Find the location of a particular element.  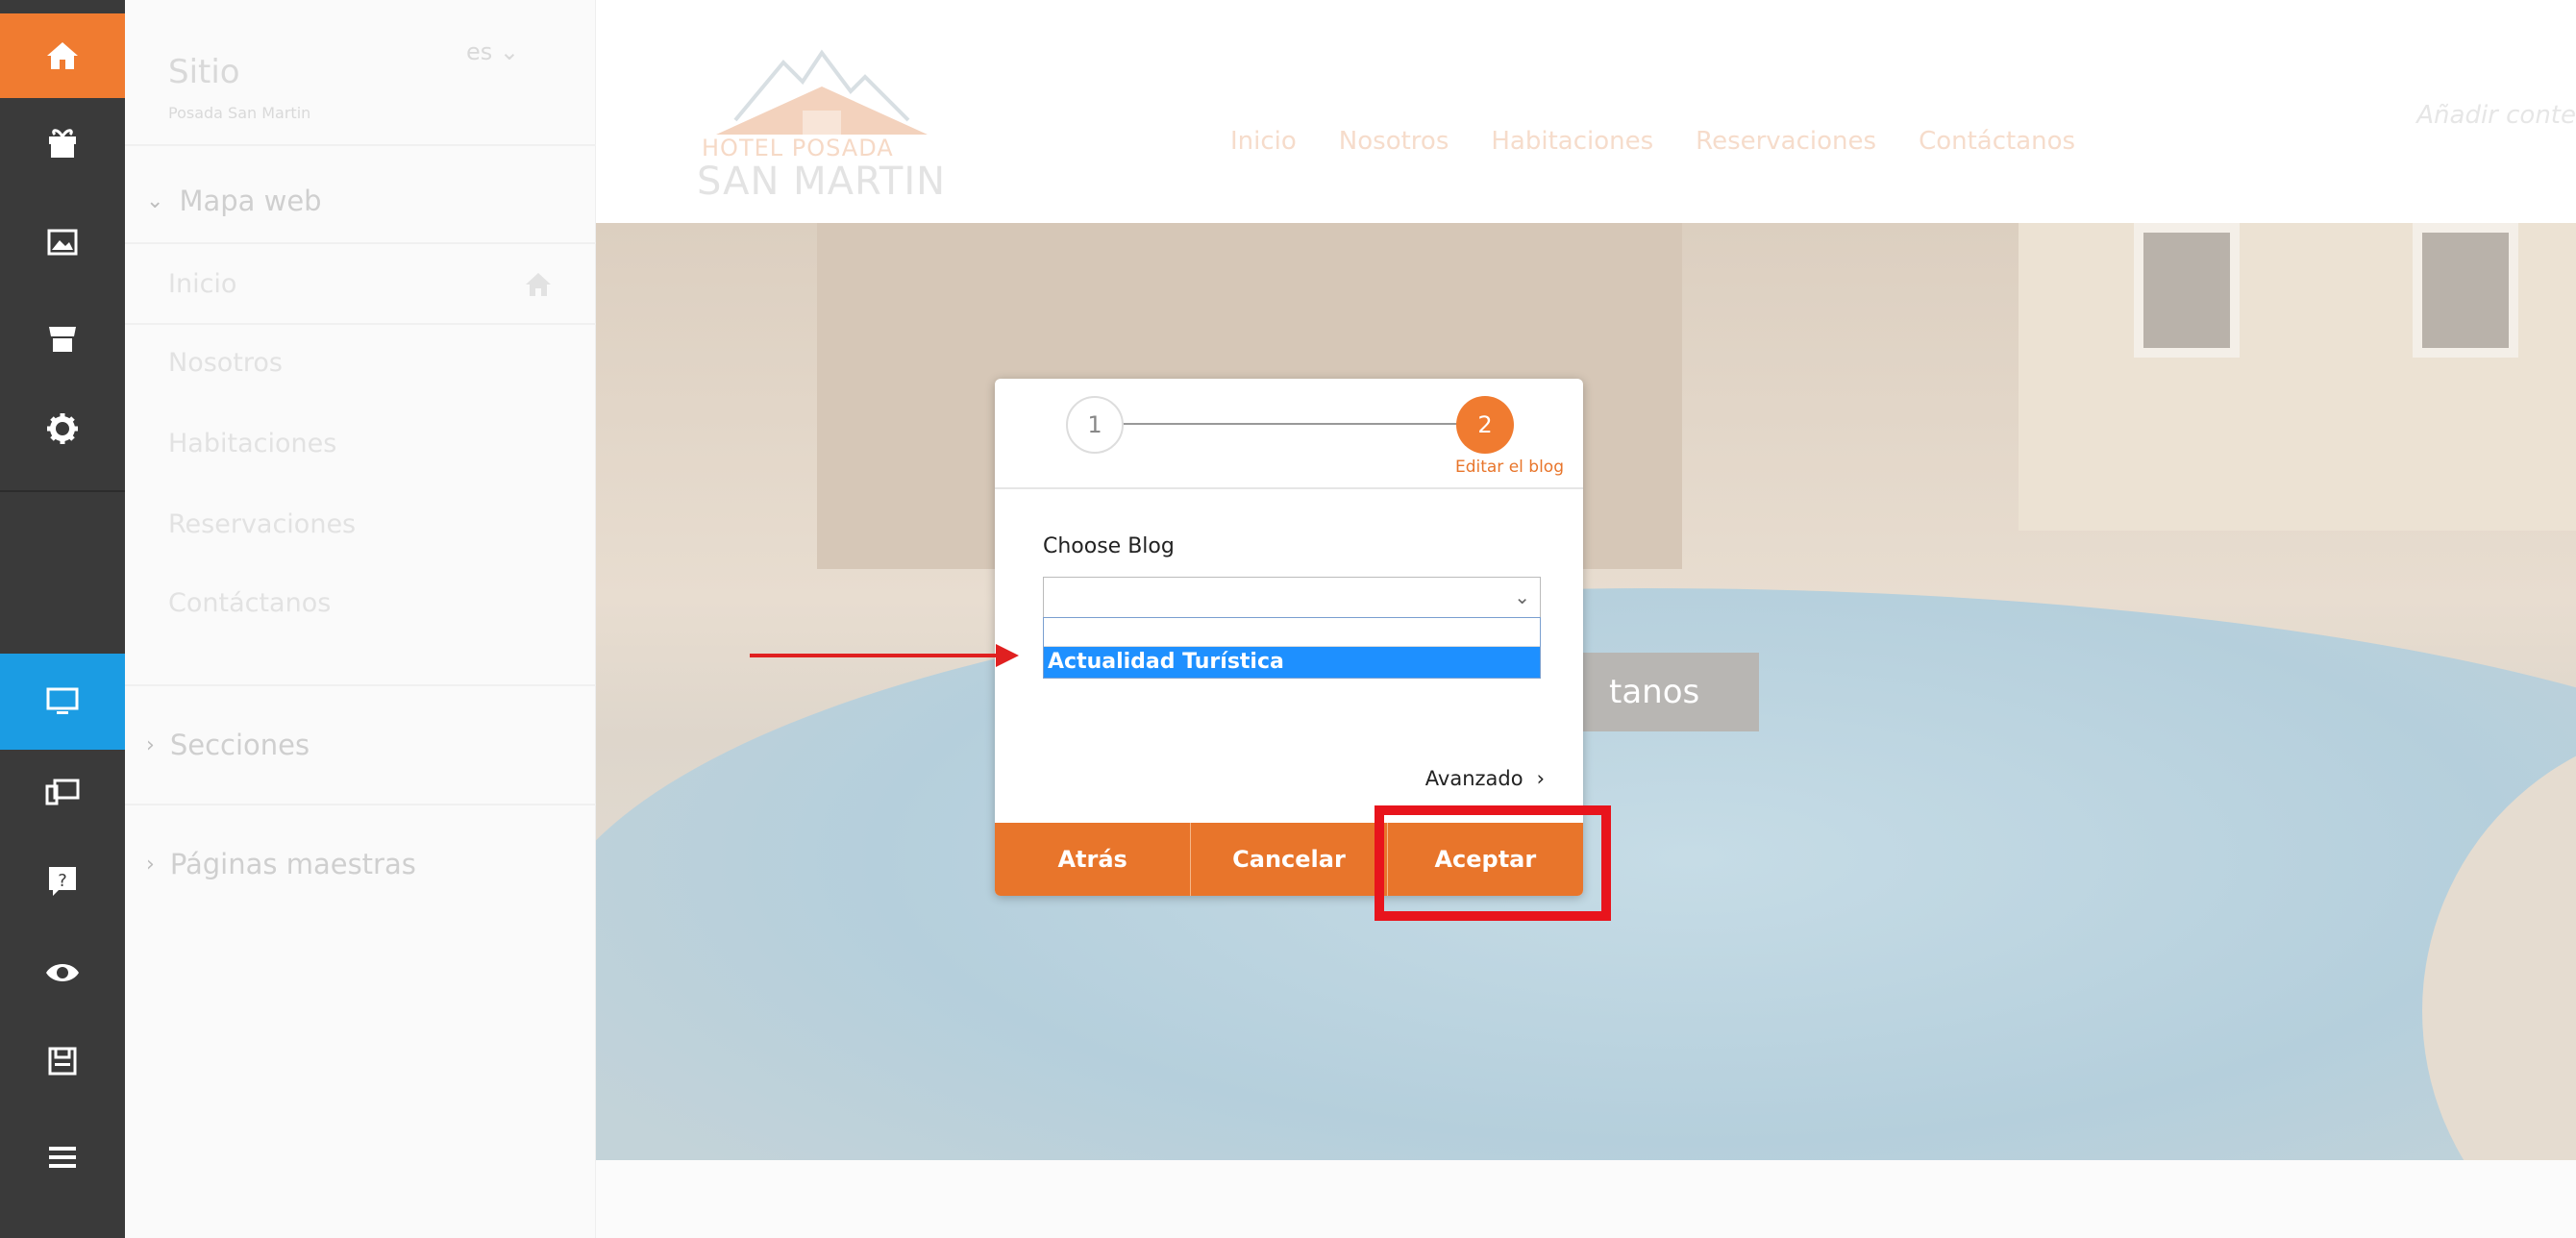

rail-divider is located at coordinates (63, 491).